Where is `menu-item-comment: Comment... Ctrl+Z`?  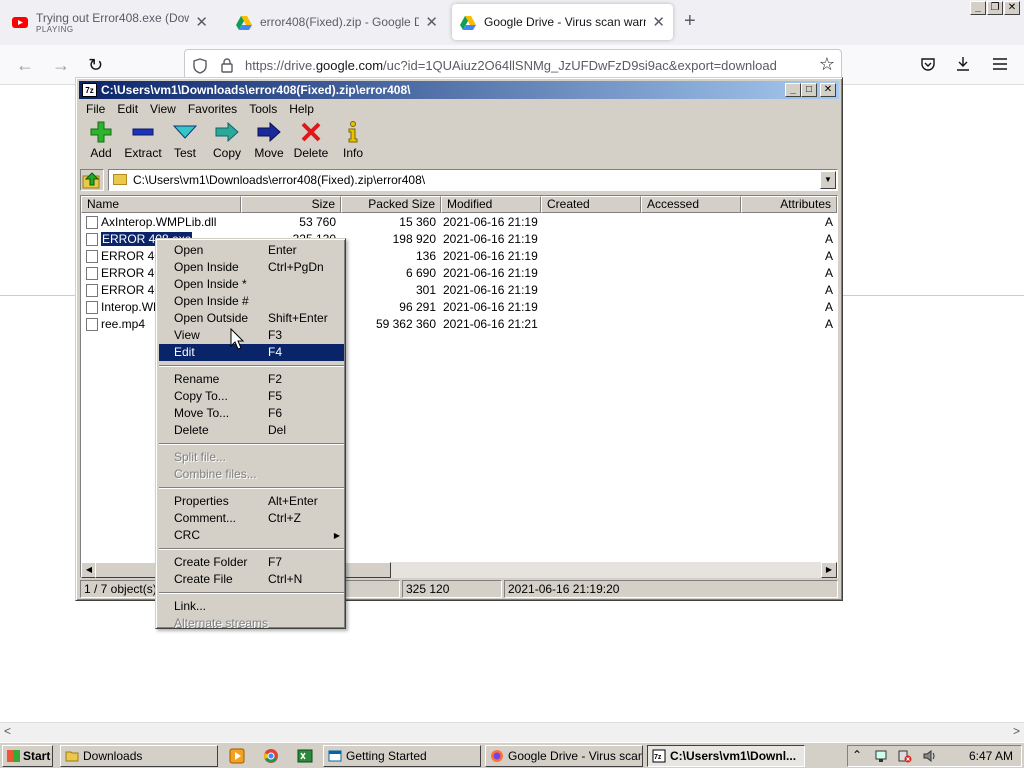 menu-item-comment: Comment... Ctrl+Z is located at coordinates (251, 518).